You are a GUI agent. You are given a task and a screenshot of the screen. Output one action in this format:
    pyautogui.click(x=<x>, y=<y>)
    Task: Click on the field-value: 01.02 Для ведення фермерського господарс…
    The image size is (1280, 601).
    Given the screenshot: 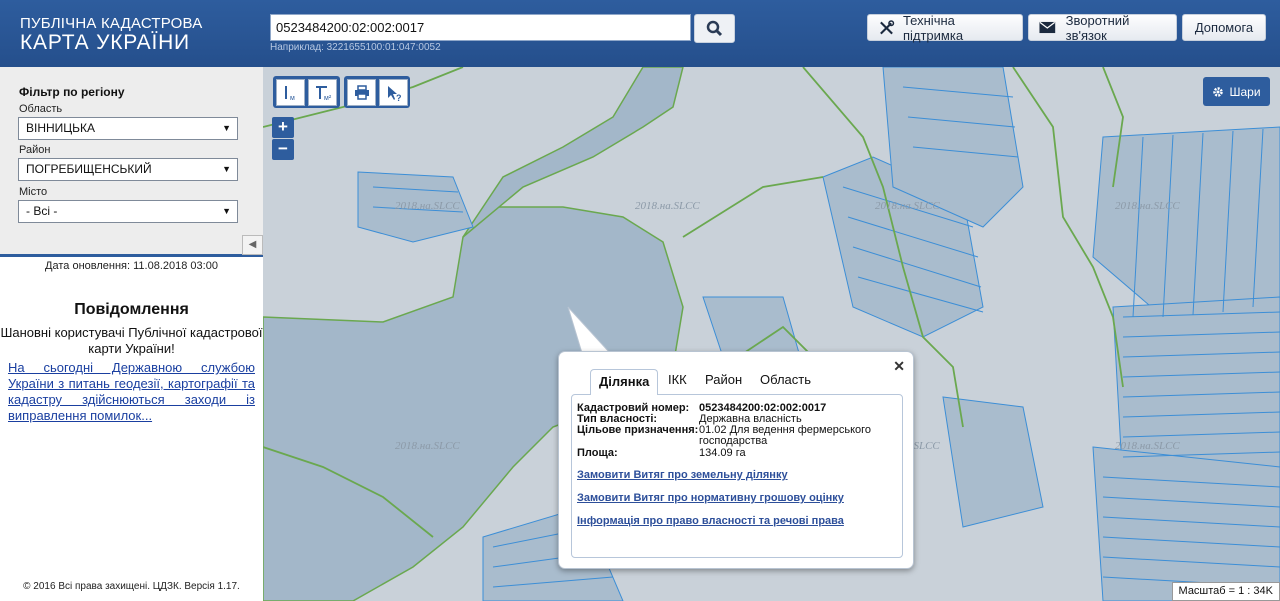 What is the action you would take?
    pyautogui.click(x=785, y=435)
    